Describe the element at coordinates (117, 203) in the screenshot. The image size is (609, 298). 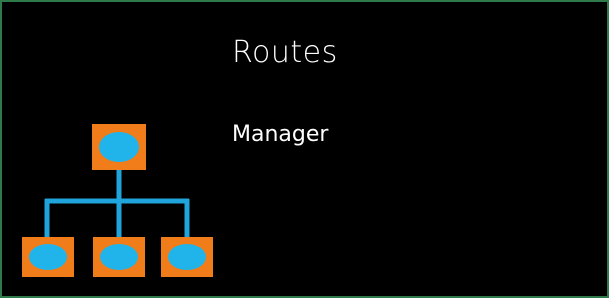
I see `connector-lines` at that location.